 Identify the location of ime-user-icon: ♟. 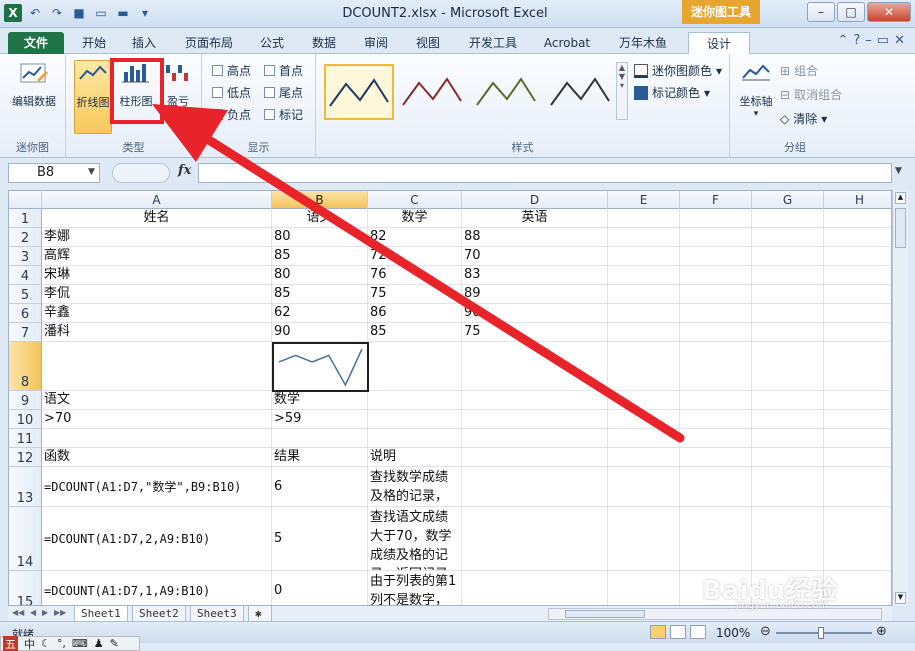
(99, 643).